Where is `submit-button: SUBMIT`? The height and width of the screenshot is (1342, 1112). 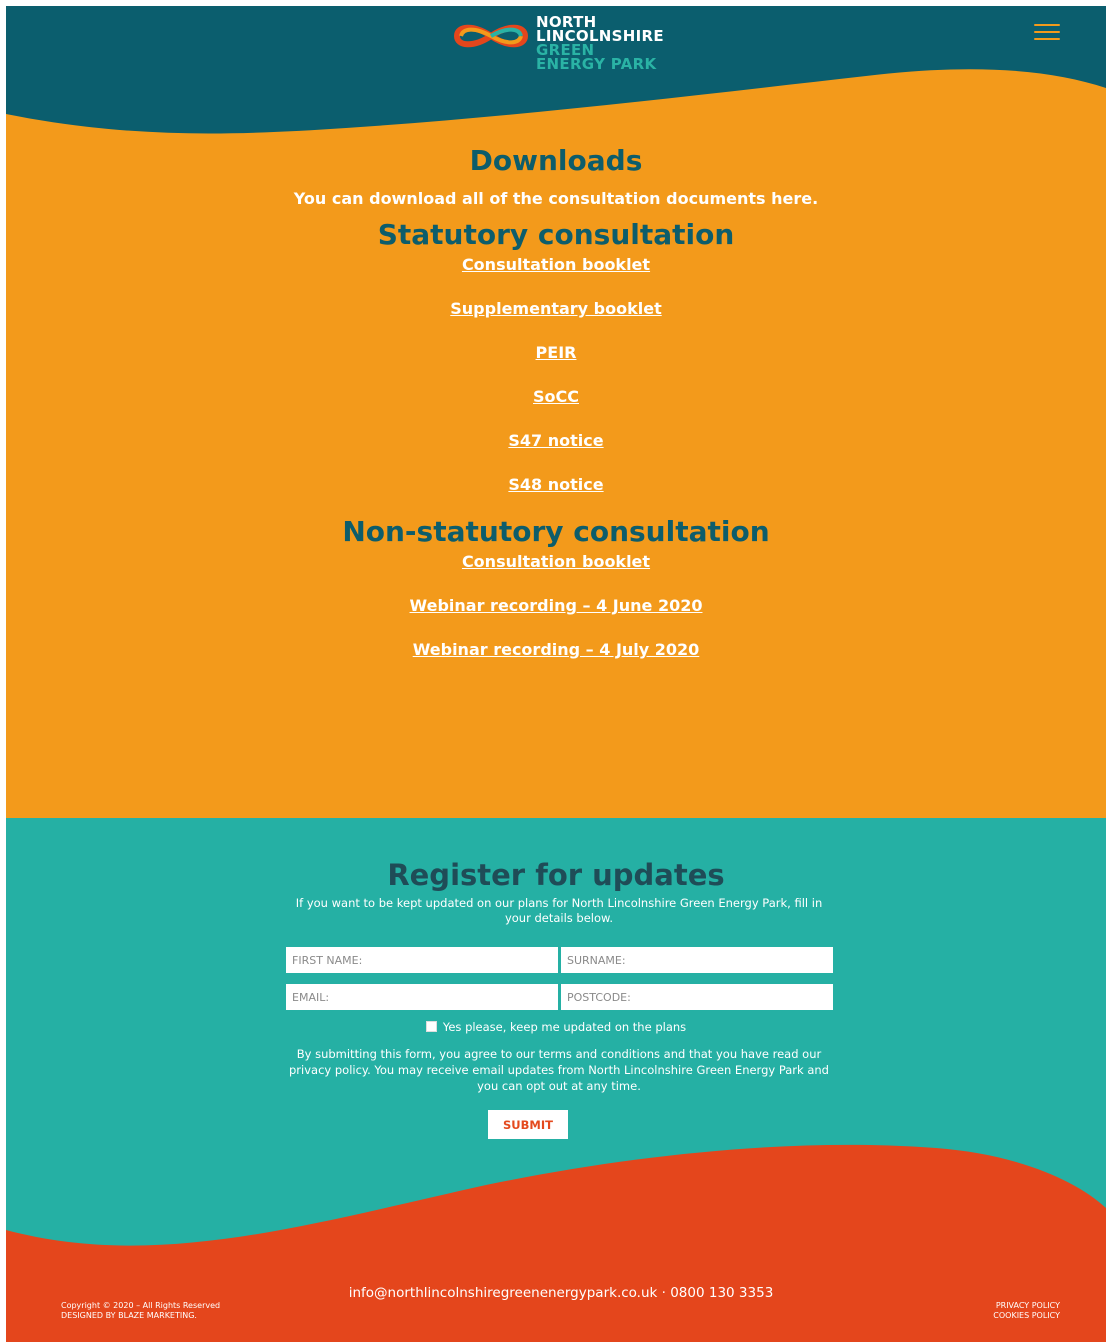 submit-button: SUBMIT is located at coordinates (528, 1124).